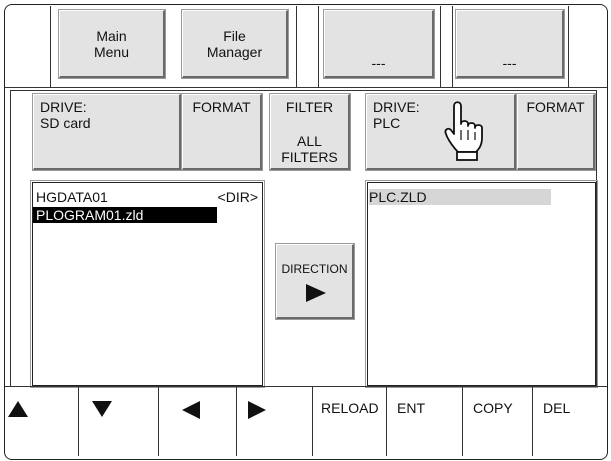 The image size is (611, 461). I want to click on slot4-button: ---, so click(510, 44).